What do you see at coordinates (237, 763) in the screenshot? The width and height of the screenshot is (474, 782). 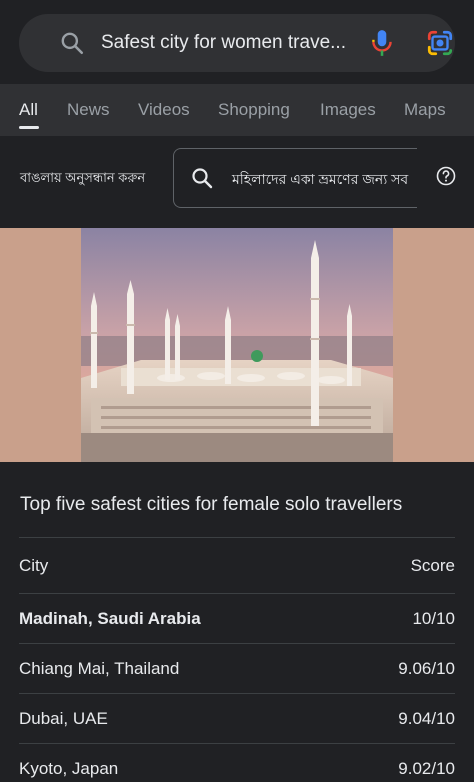 I see `table-row: Kyoto, Japan 9.02/10` at bounding box center [237, 763].